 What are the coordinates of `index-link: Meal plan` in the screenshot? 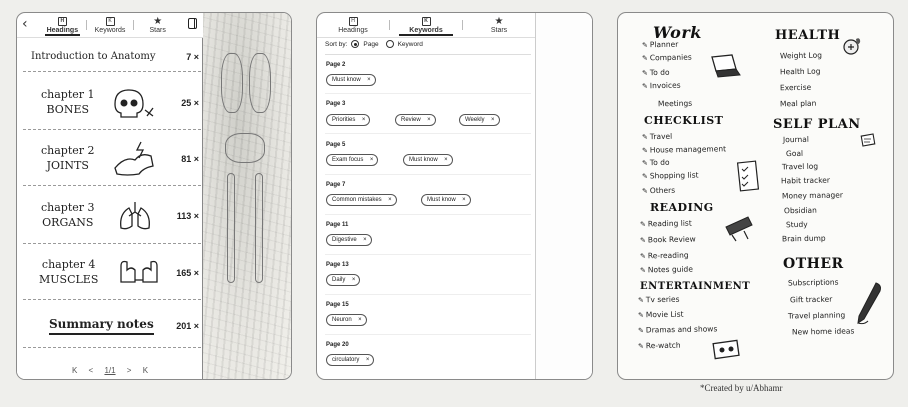 It's located at (798, 104).